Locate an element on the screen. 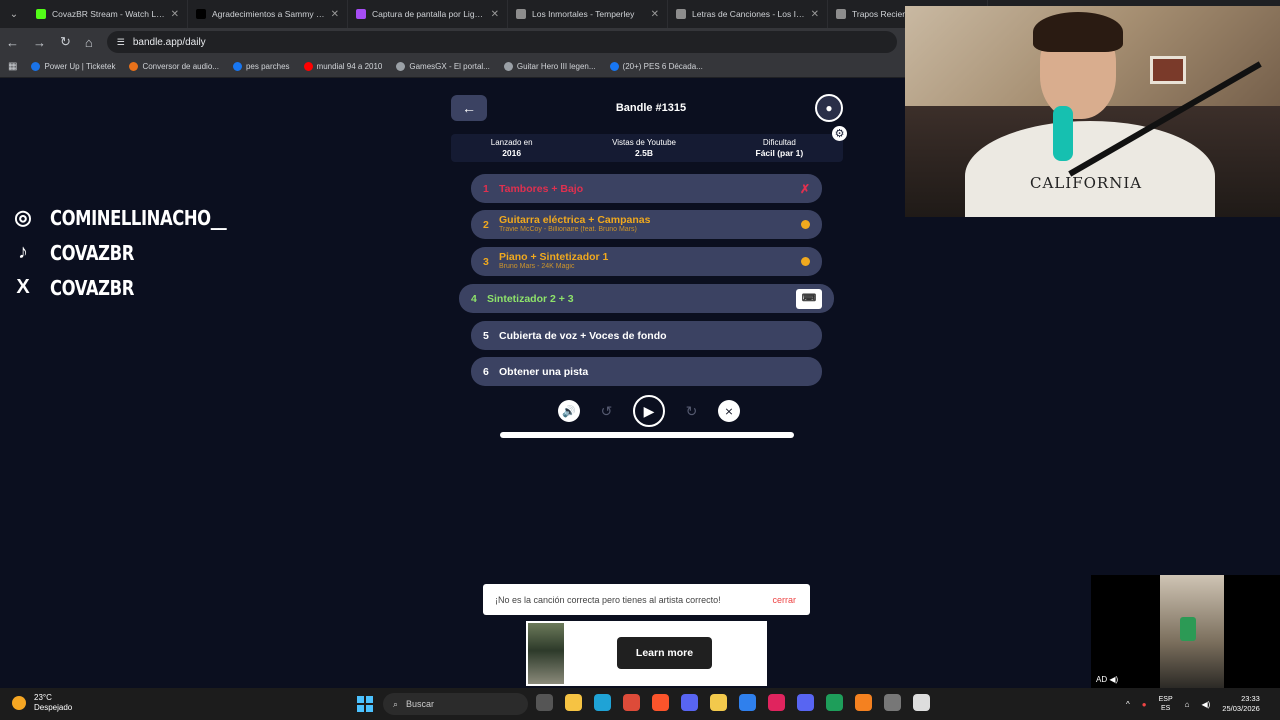 The image size is (1280, 720). player-controls: 🔊 ↺ ▶ ↻ ⨯ is located at coordinates (649, 411).